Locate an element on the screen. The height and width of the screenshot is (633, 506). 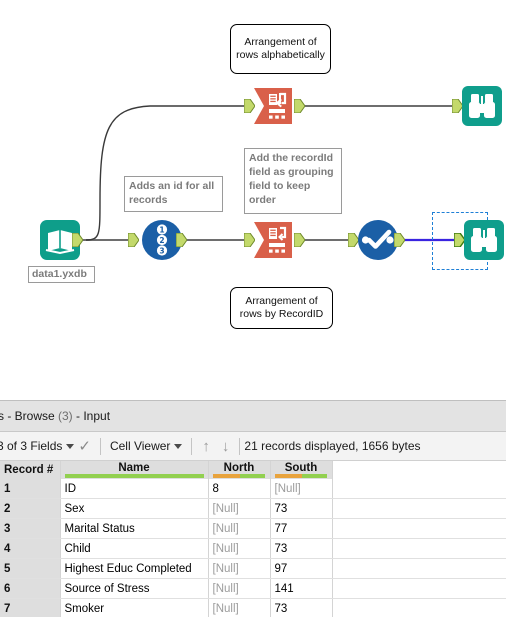
column-header-south: South is located at coordinates (301, 470).